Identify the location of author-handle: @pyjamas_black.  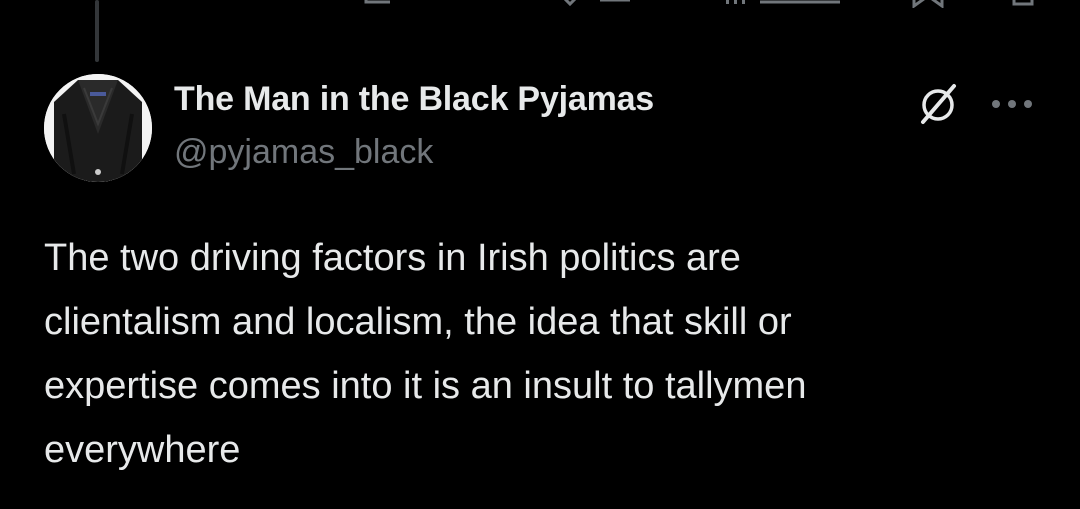
(303, 152).